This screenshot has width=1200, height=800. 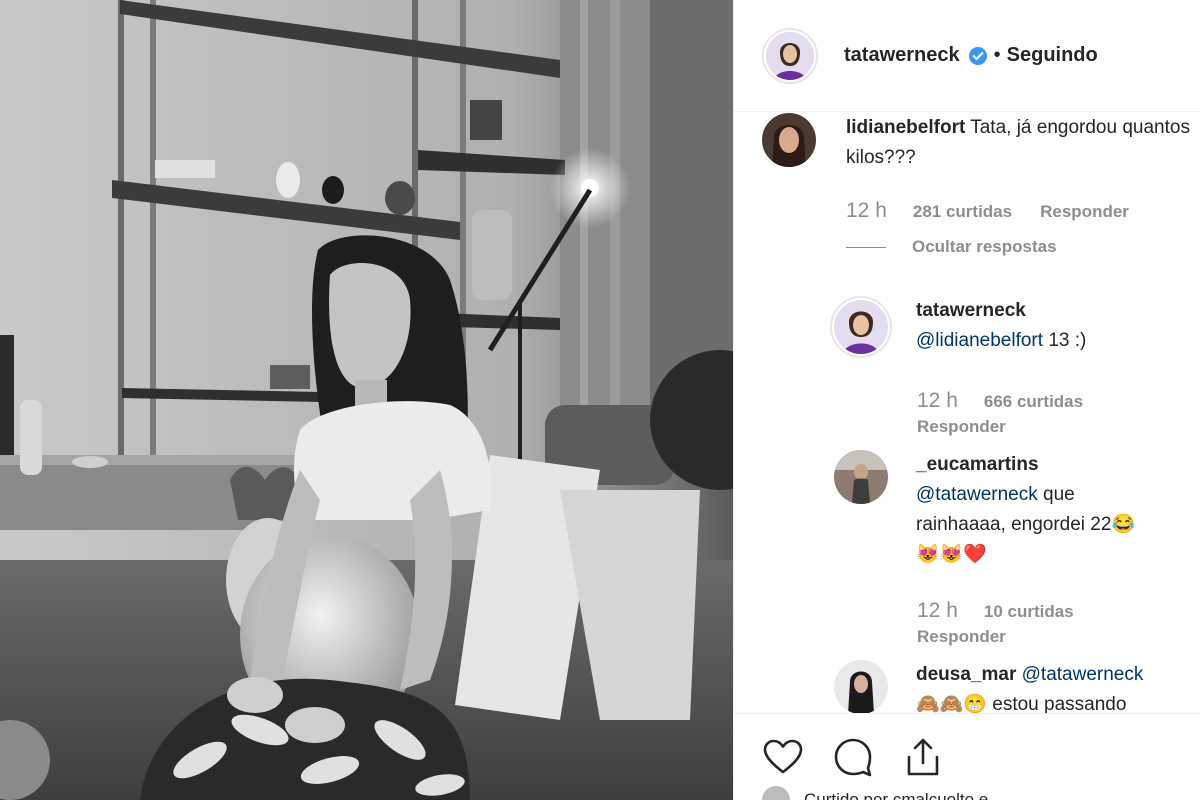 What do you see at coordinates (1051, 327) in the screenshot?
I see `reply-body: tatawerneck @lidianebelfort 13 :)` at bounding box center [1051, 327].